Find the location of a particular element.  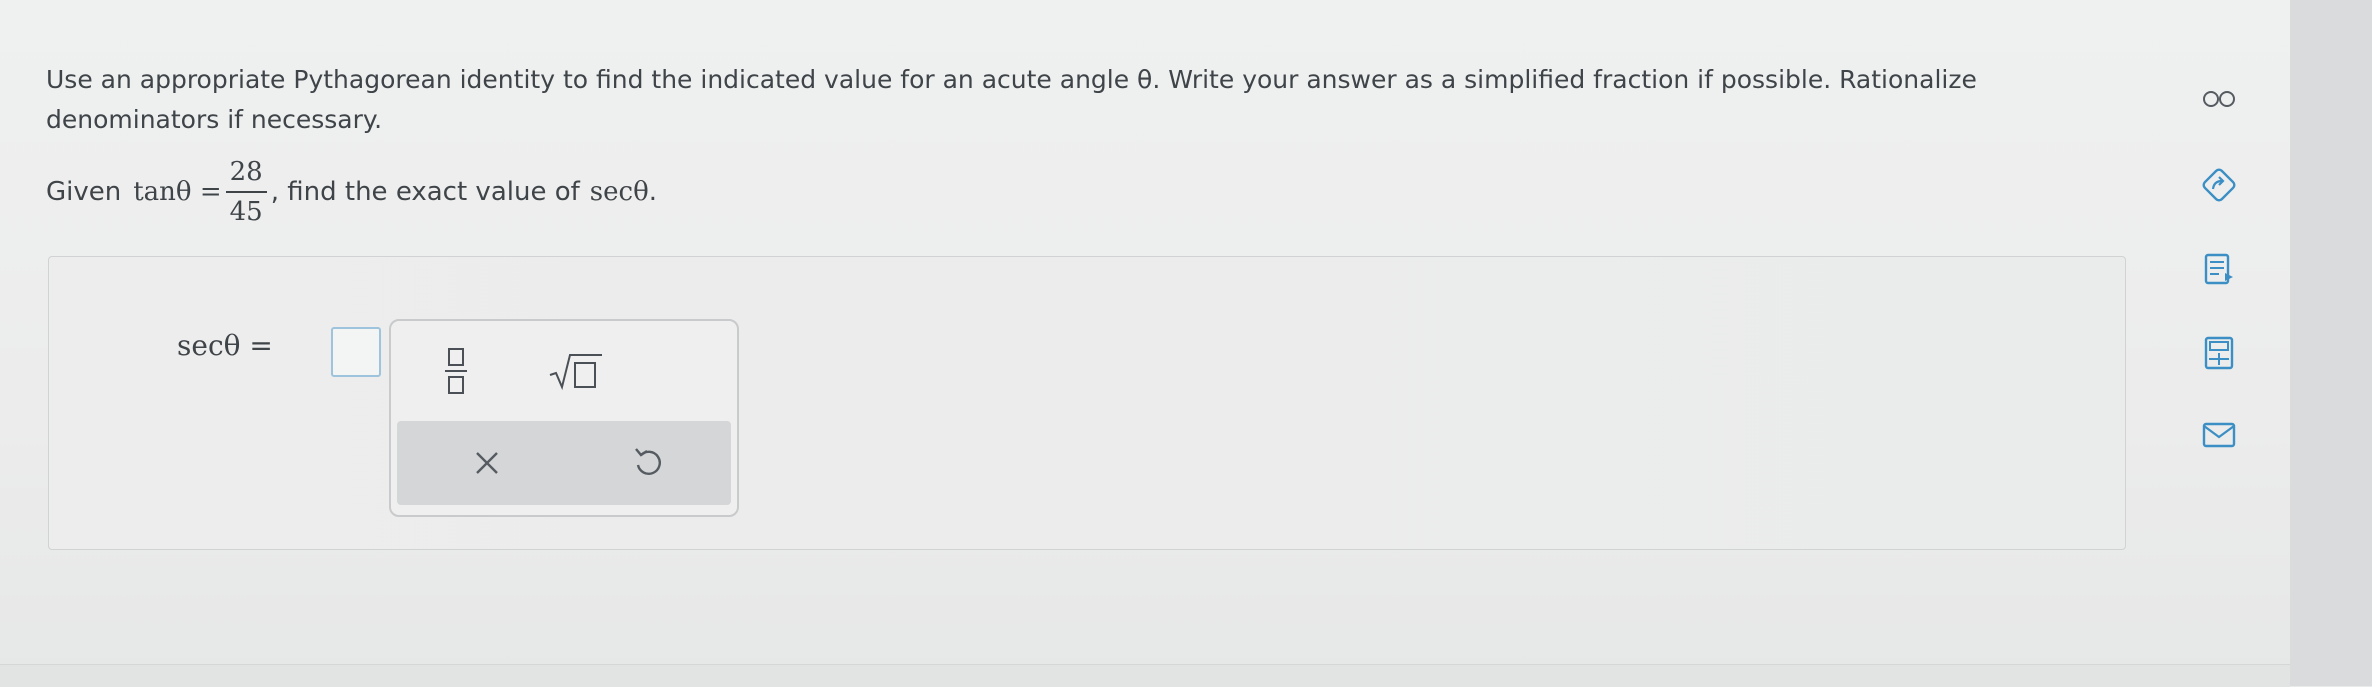

target-function: secθ is located at coordinates (619, 192).